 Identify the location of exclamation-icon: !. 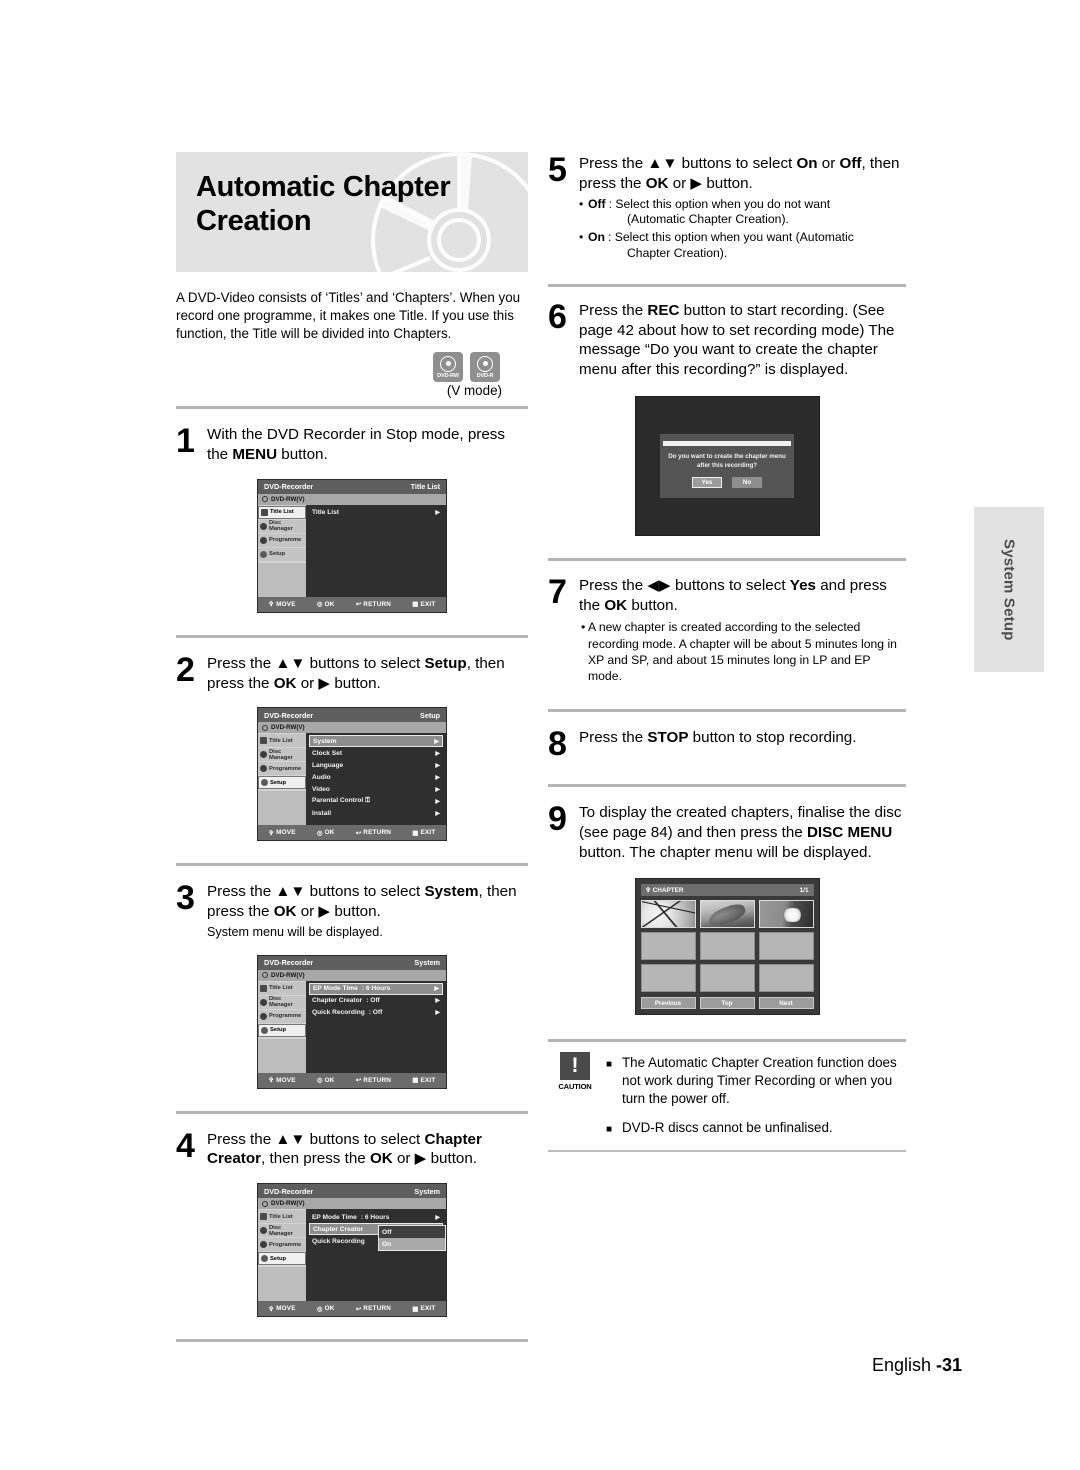
(575, 1066).